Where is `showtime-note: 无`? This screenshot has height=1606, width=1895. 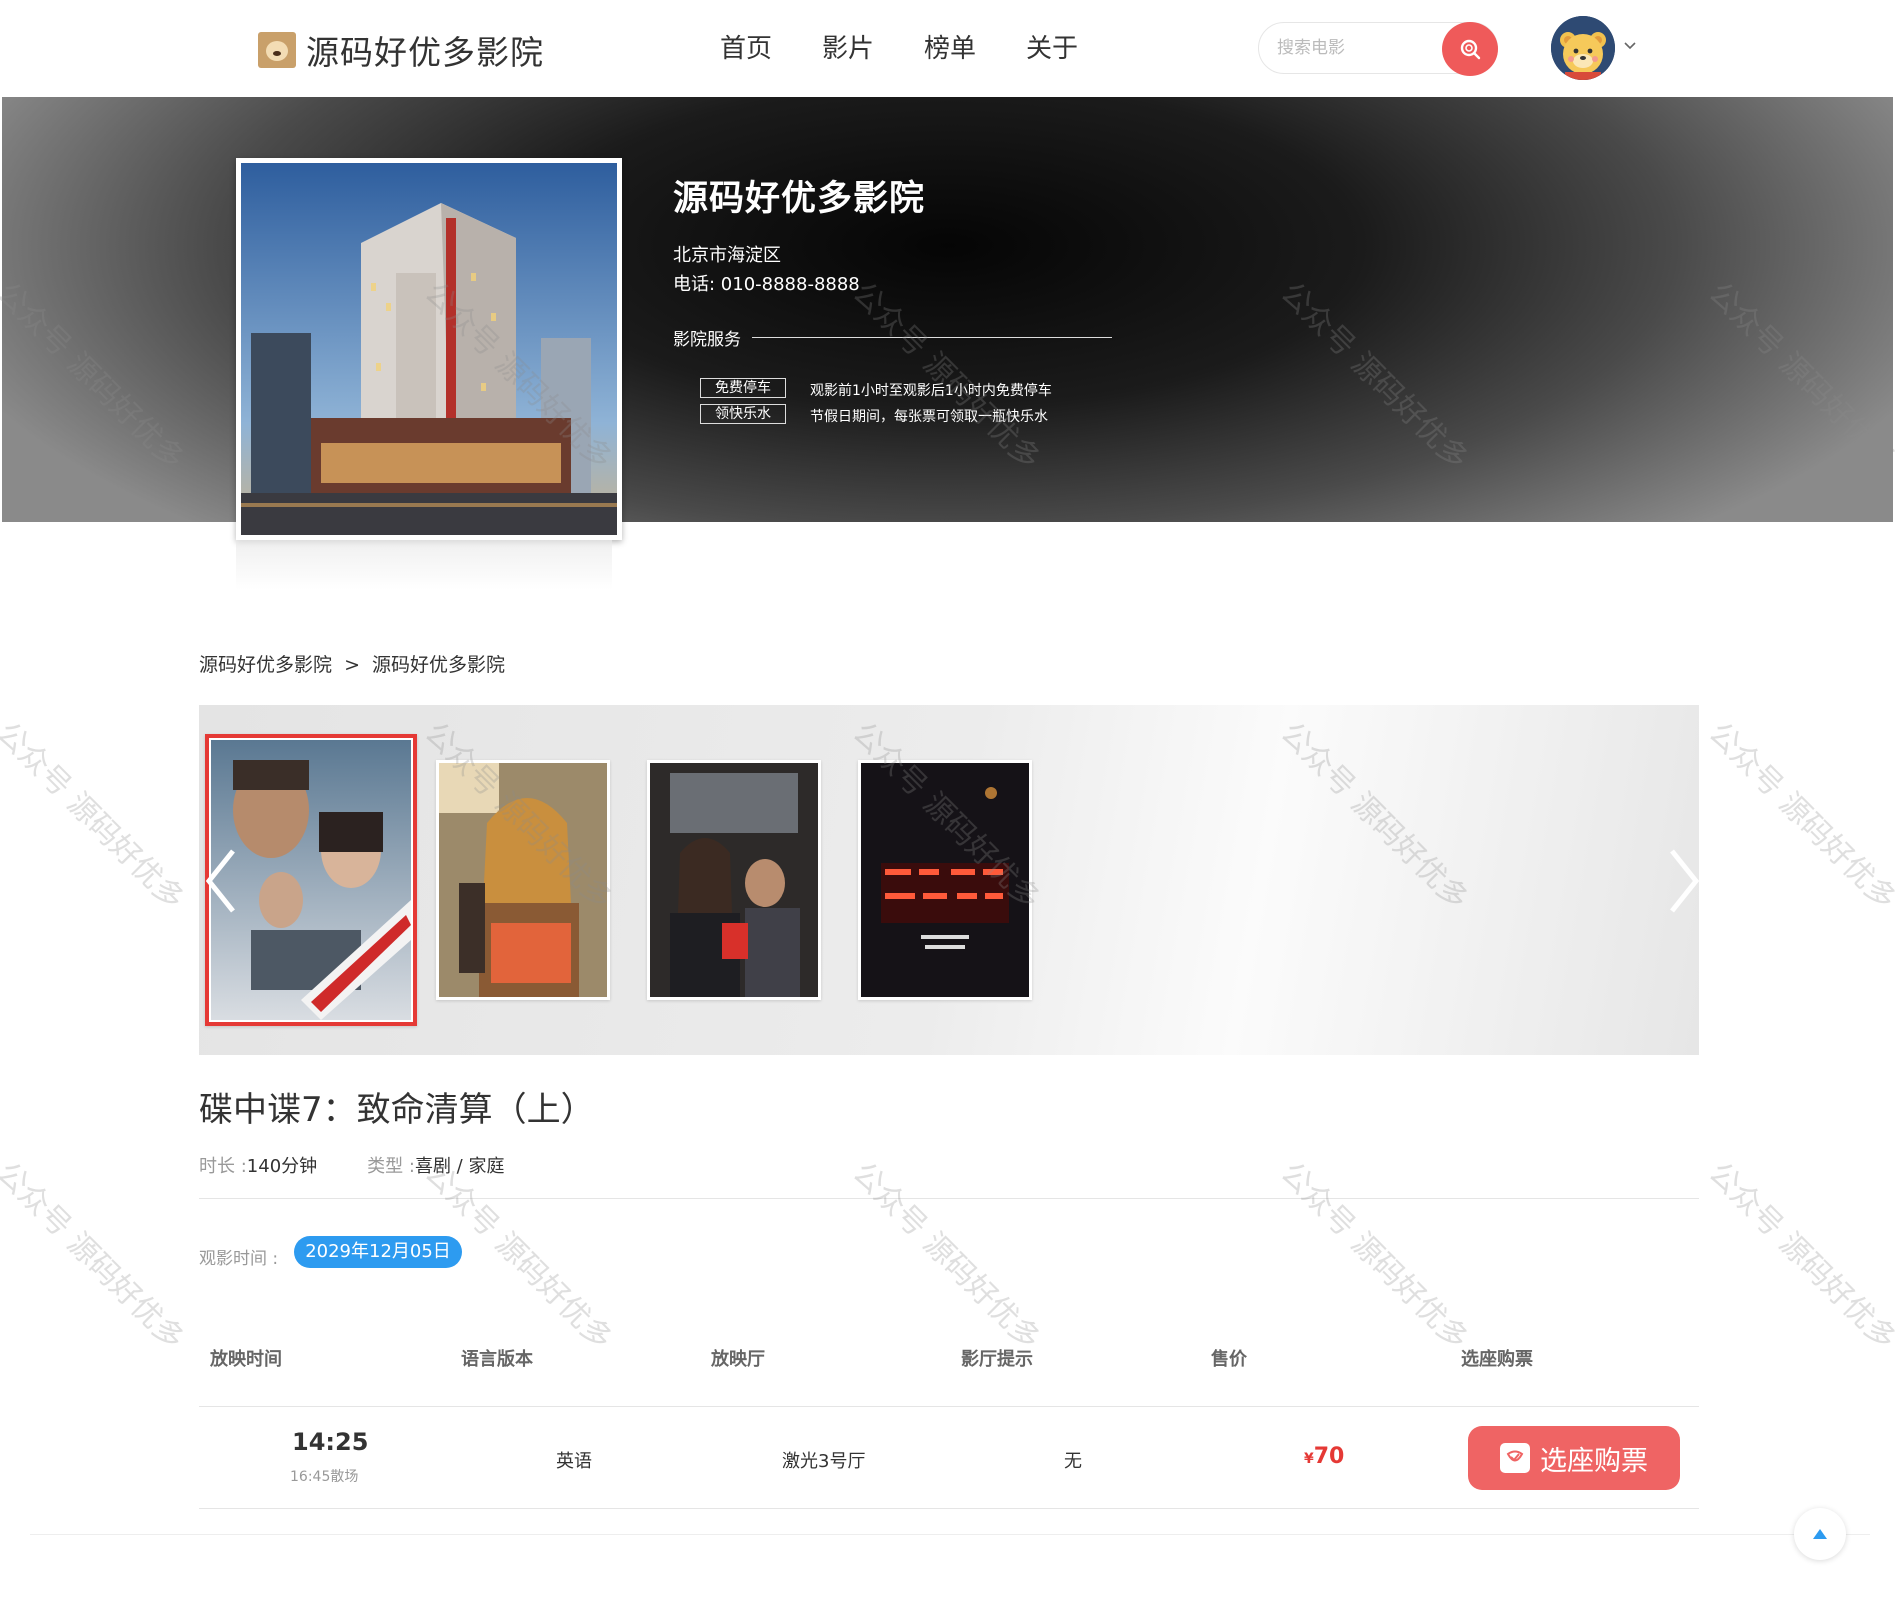
showtime-note: 无 is located at coordinates (1073, 1461).